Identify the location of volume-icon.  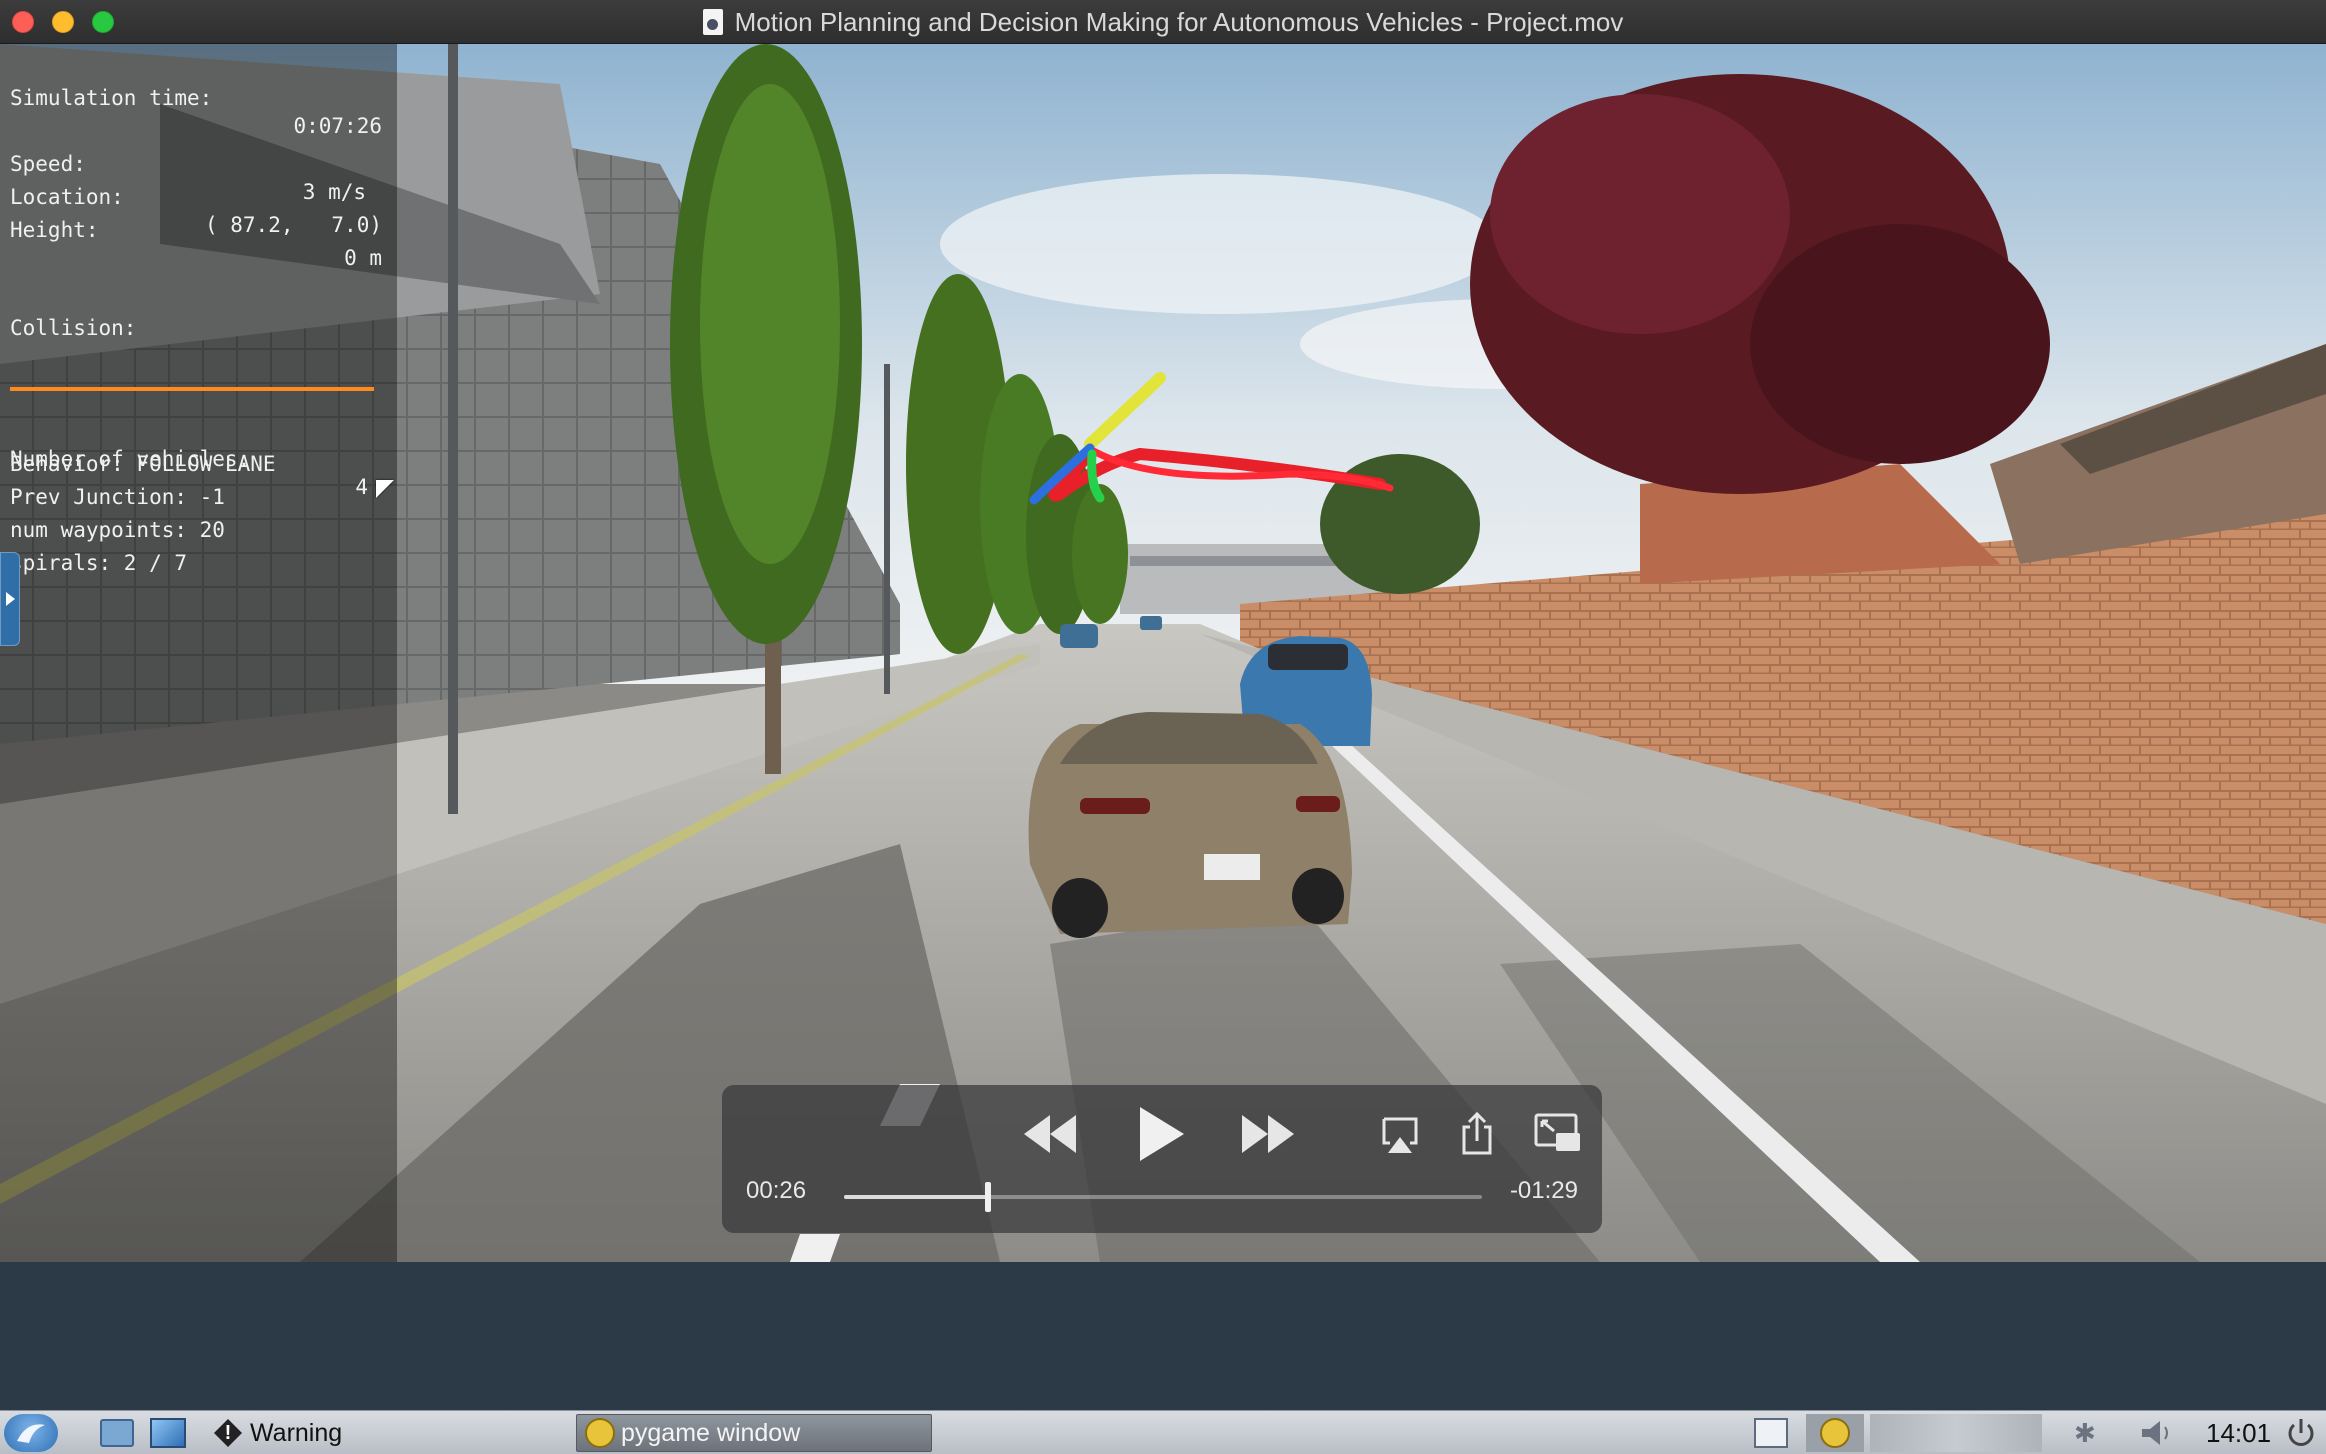
(2158, 1433).